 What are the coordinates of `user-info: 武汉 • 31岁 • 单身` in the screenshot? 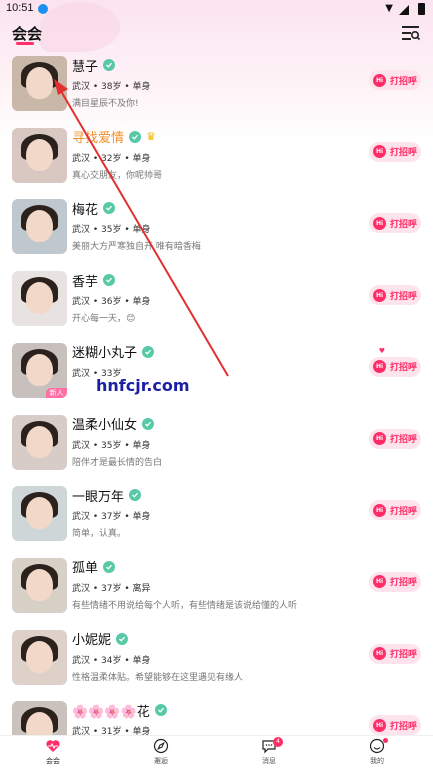 It's located at (111, 731).